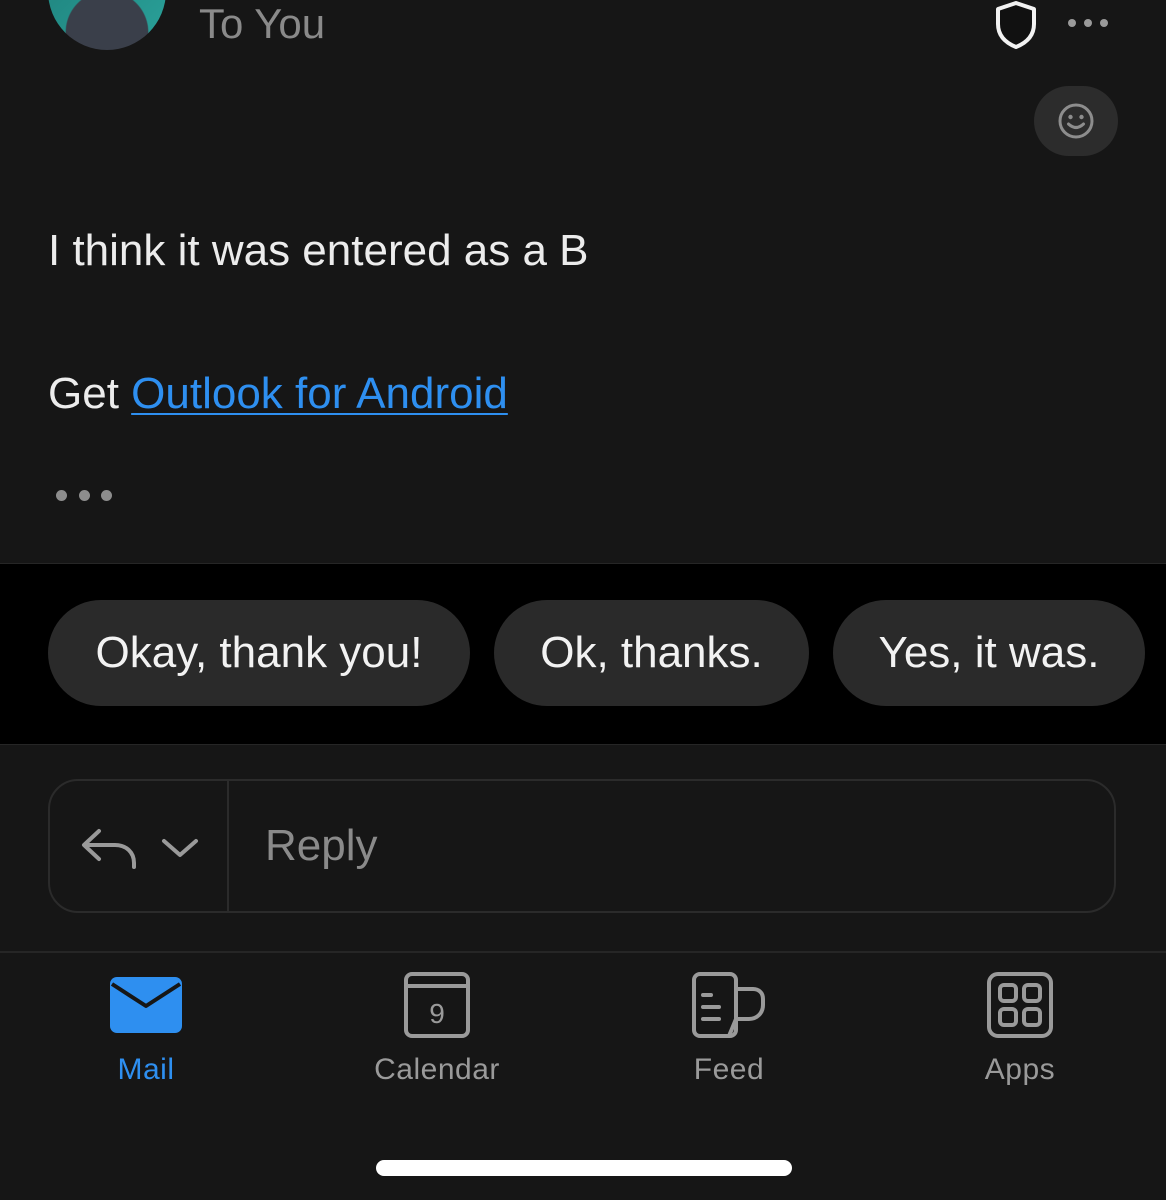 Image resolution: width=1166 pixels, height=1200 pixels. What do you see at coordinates (584, 1168) in the screenshot?
I see `home-indicator` at bounding box center [584, 1168].